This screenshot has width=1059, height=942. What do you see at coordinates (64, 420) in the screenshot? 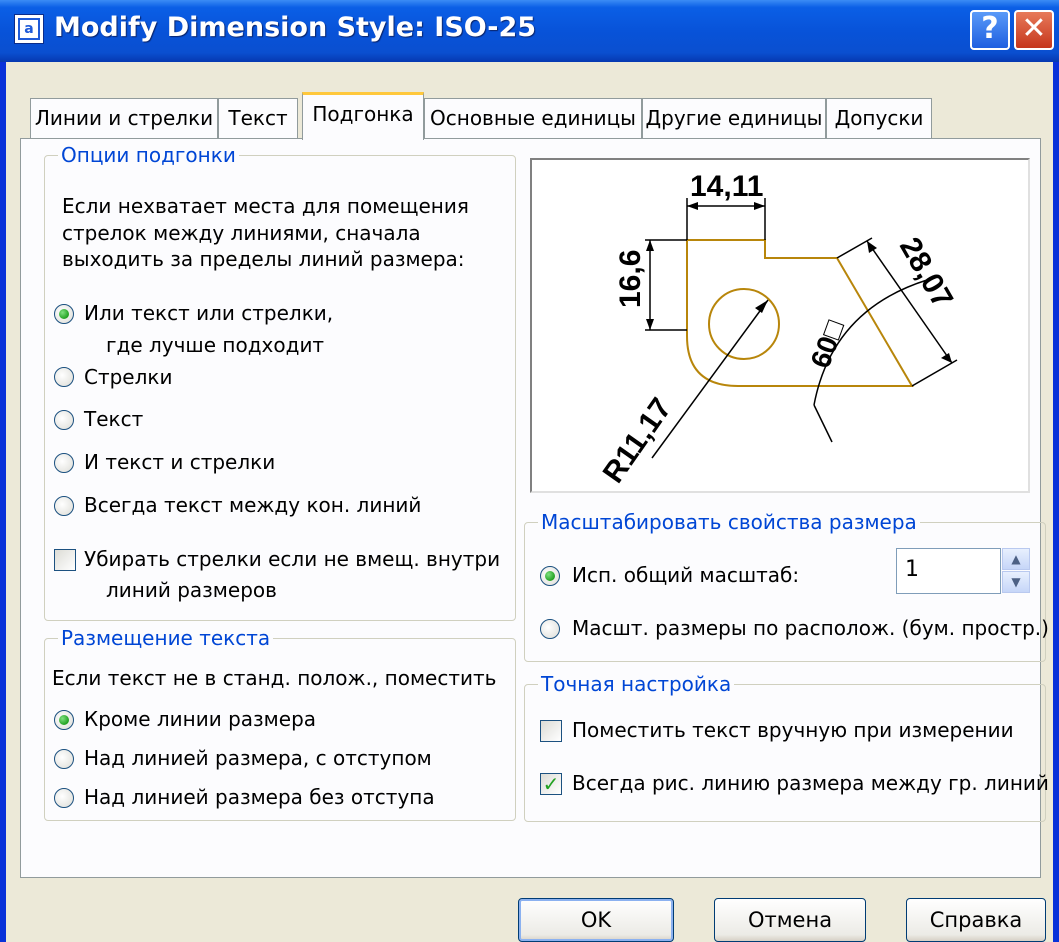
I see `radio-text` at bounding box center [64, 420].